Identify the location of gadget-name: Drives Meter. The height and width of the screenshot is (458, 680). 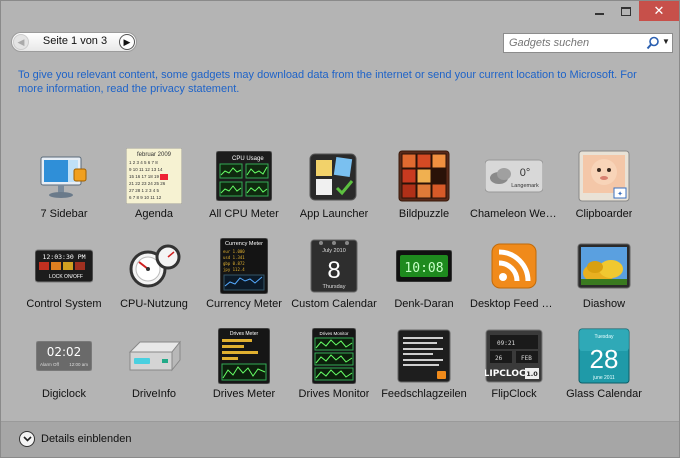
(244, 394).